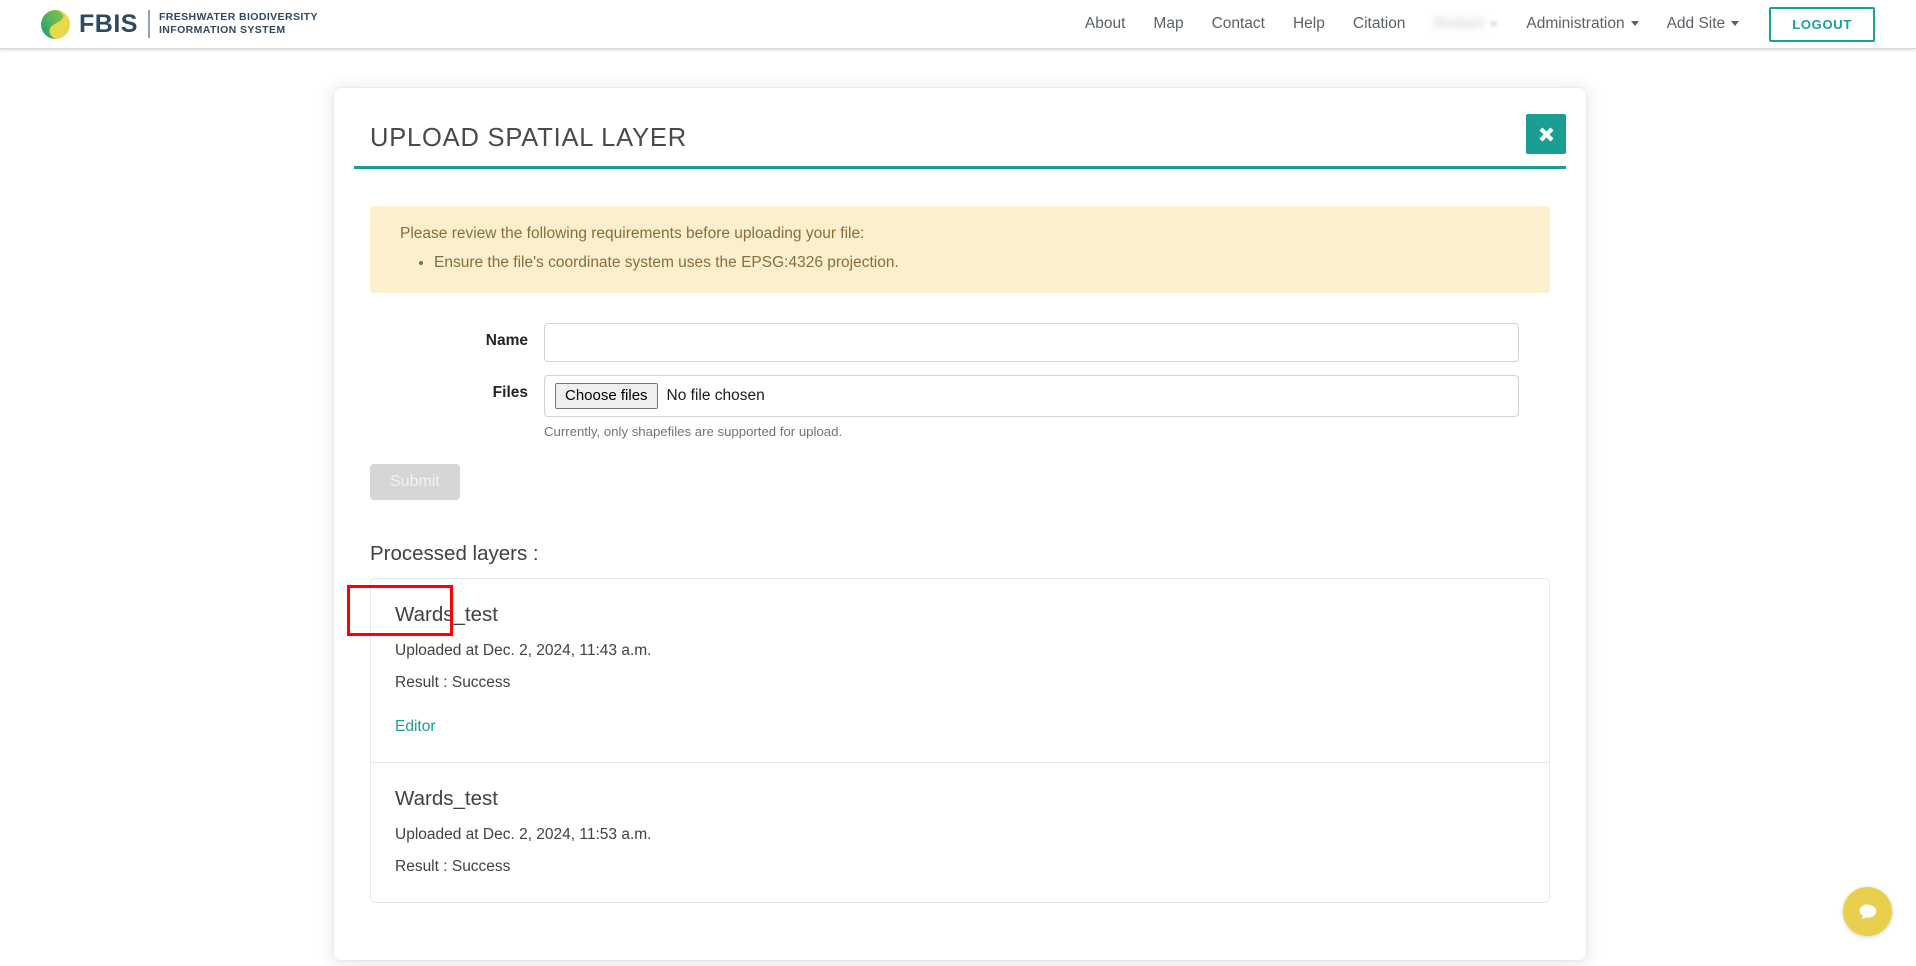 This screenshot has height=966, width=1916. I want to click on nav-link-map: Map, so click(1168, 24).